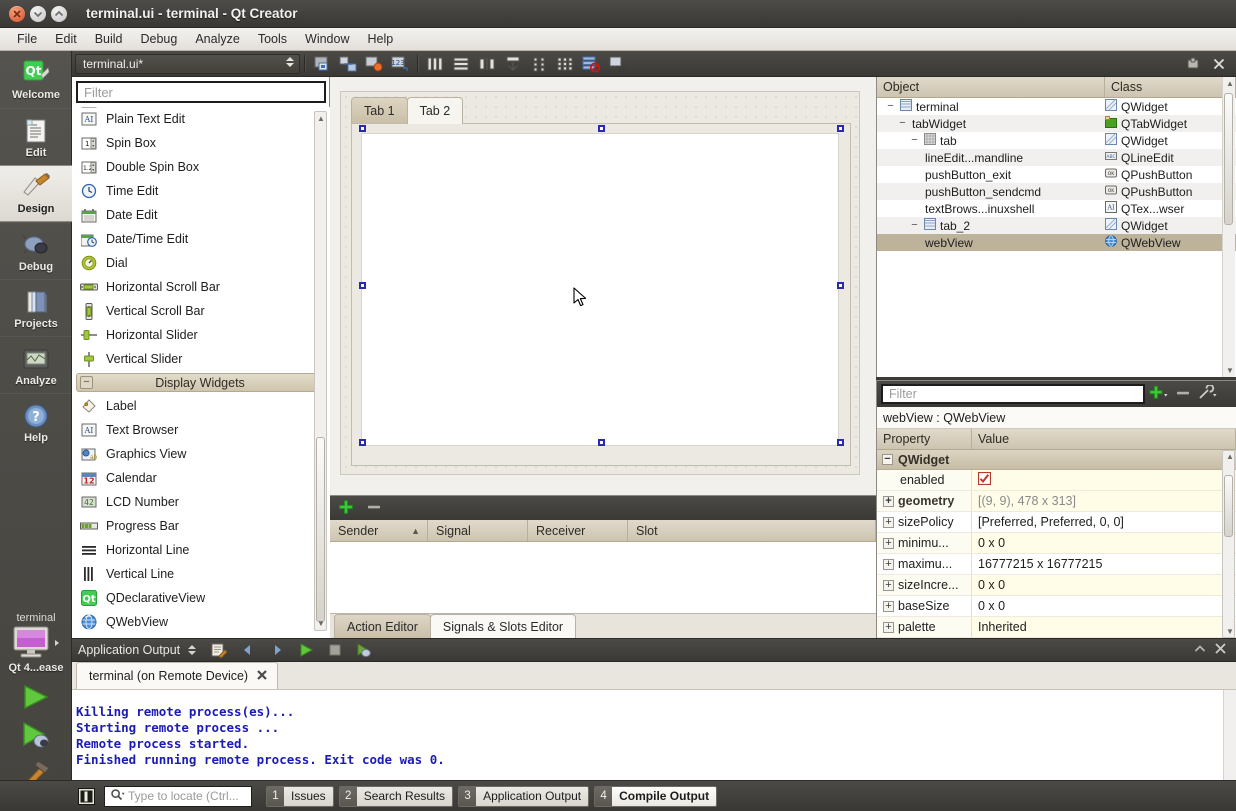  Describe the element at coordinates (348, 64) in the screenshot. I see `edit-signals-slots-icon` at that location.